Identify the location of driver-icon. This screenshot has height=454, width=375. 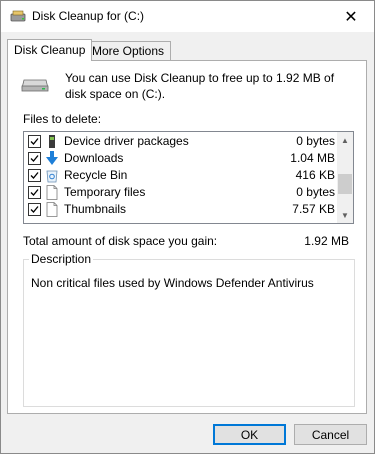
(52, 141).